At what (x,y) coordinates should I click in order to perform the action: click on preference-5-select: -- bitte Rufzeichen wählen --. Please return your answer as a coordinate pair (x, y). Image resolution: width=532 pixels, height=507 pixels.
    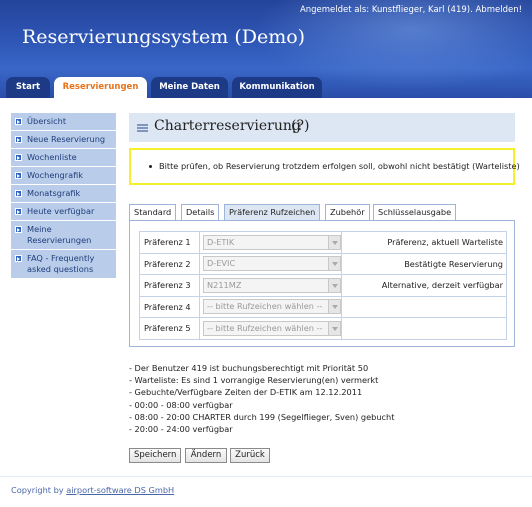
    Looking at the image, I should click on (272, 328).